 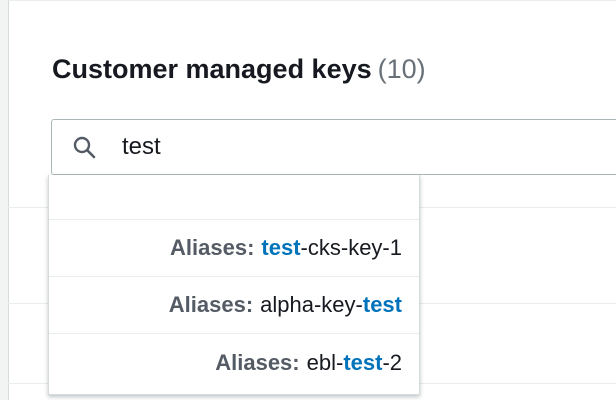 I want to click on suggestion-text-before: alpha-key-, so click(x=311, y=304).